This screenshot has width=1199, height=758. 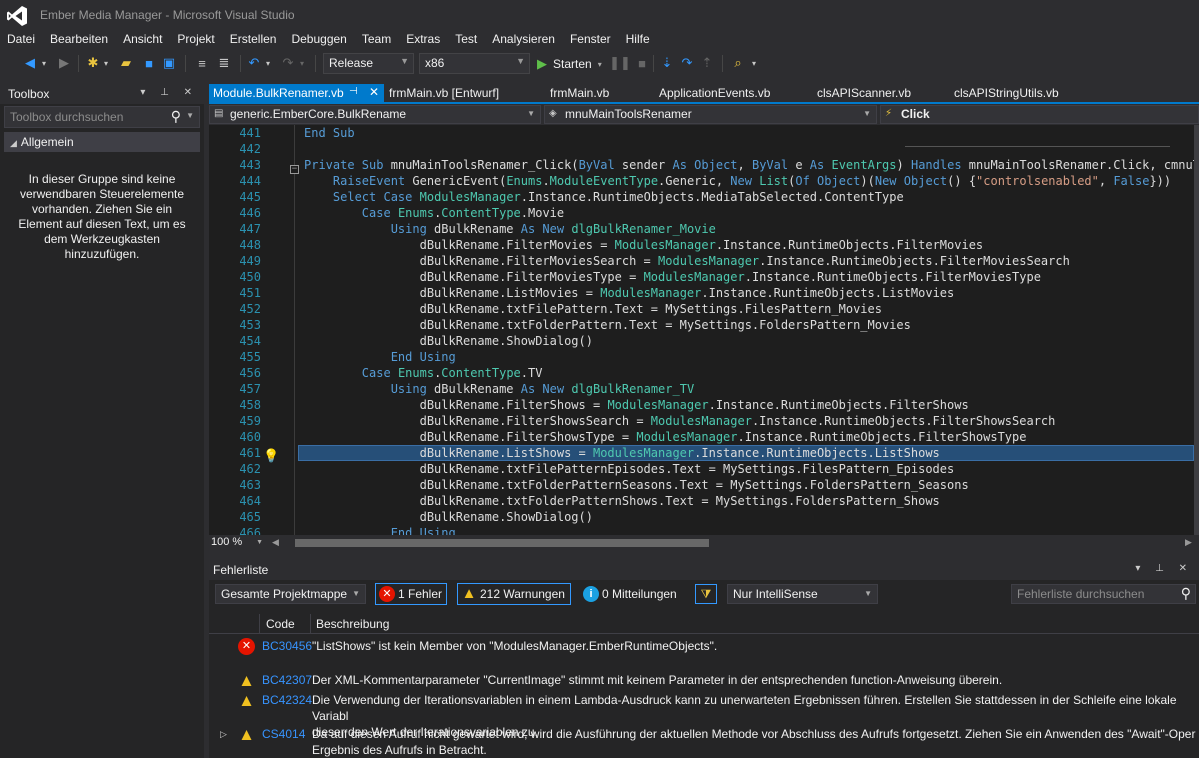 I want to click on save-icon: ■, so click(x=149, y=63).